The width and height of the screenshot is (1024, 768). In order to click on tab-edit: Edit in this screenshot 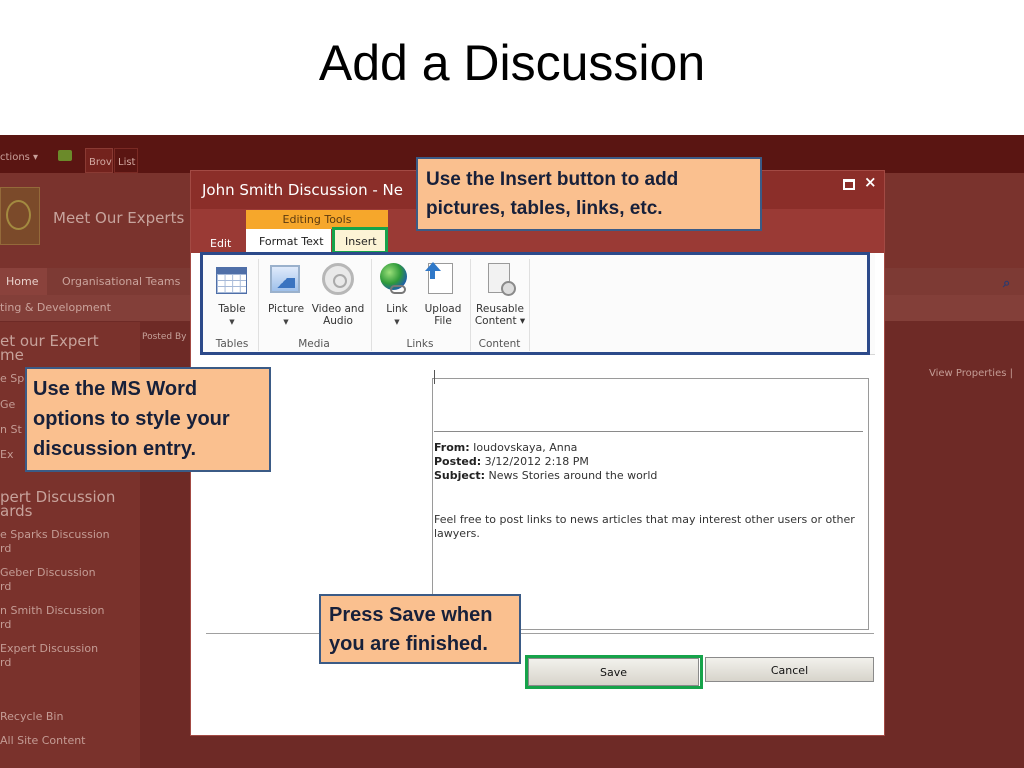, I will do `click(220, 243)`.